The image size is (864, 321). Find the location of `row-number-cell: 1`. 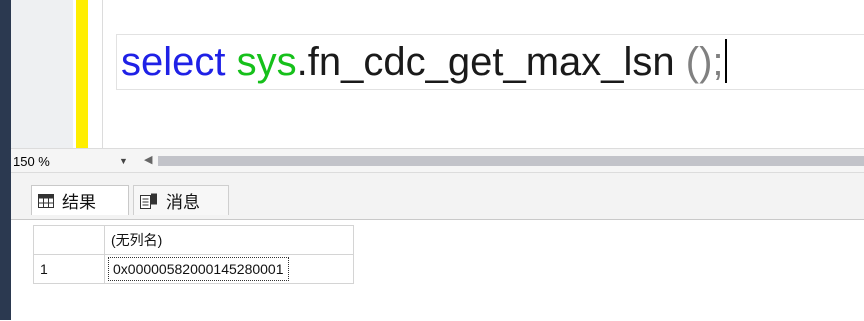

row-number-cell: 1 is located at coordinates (69, 269).